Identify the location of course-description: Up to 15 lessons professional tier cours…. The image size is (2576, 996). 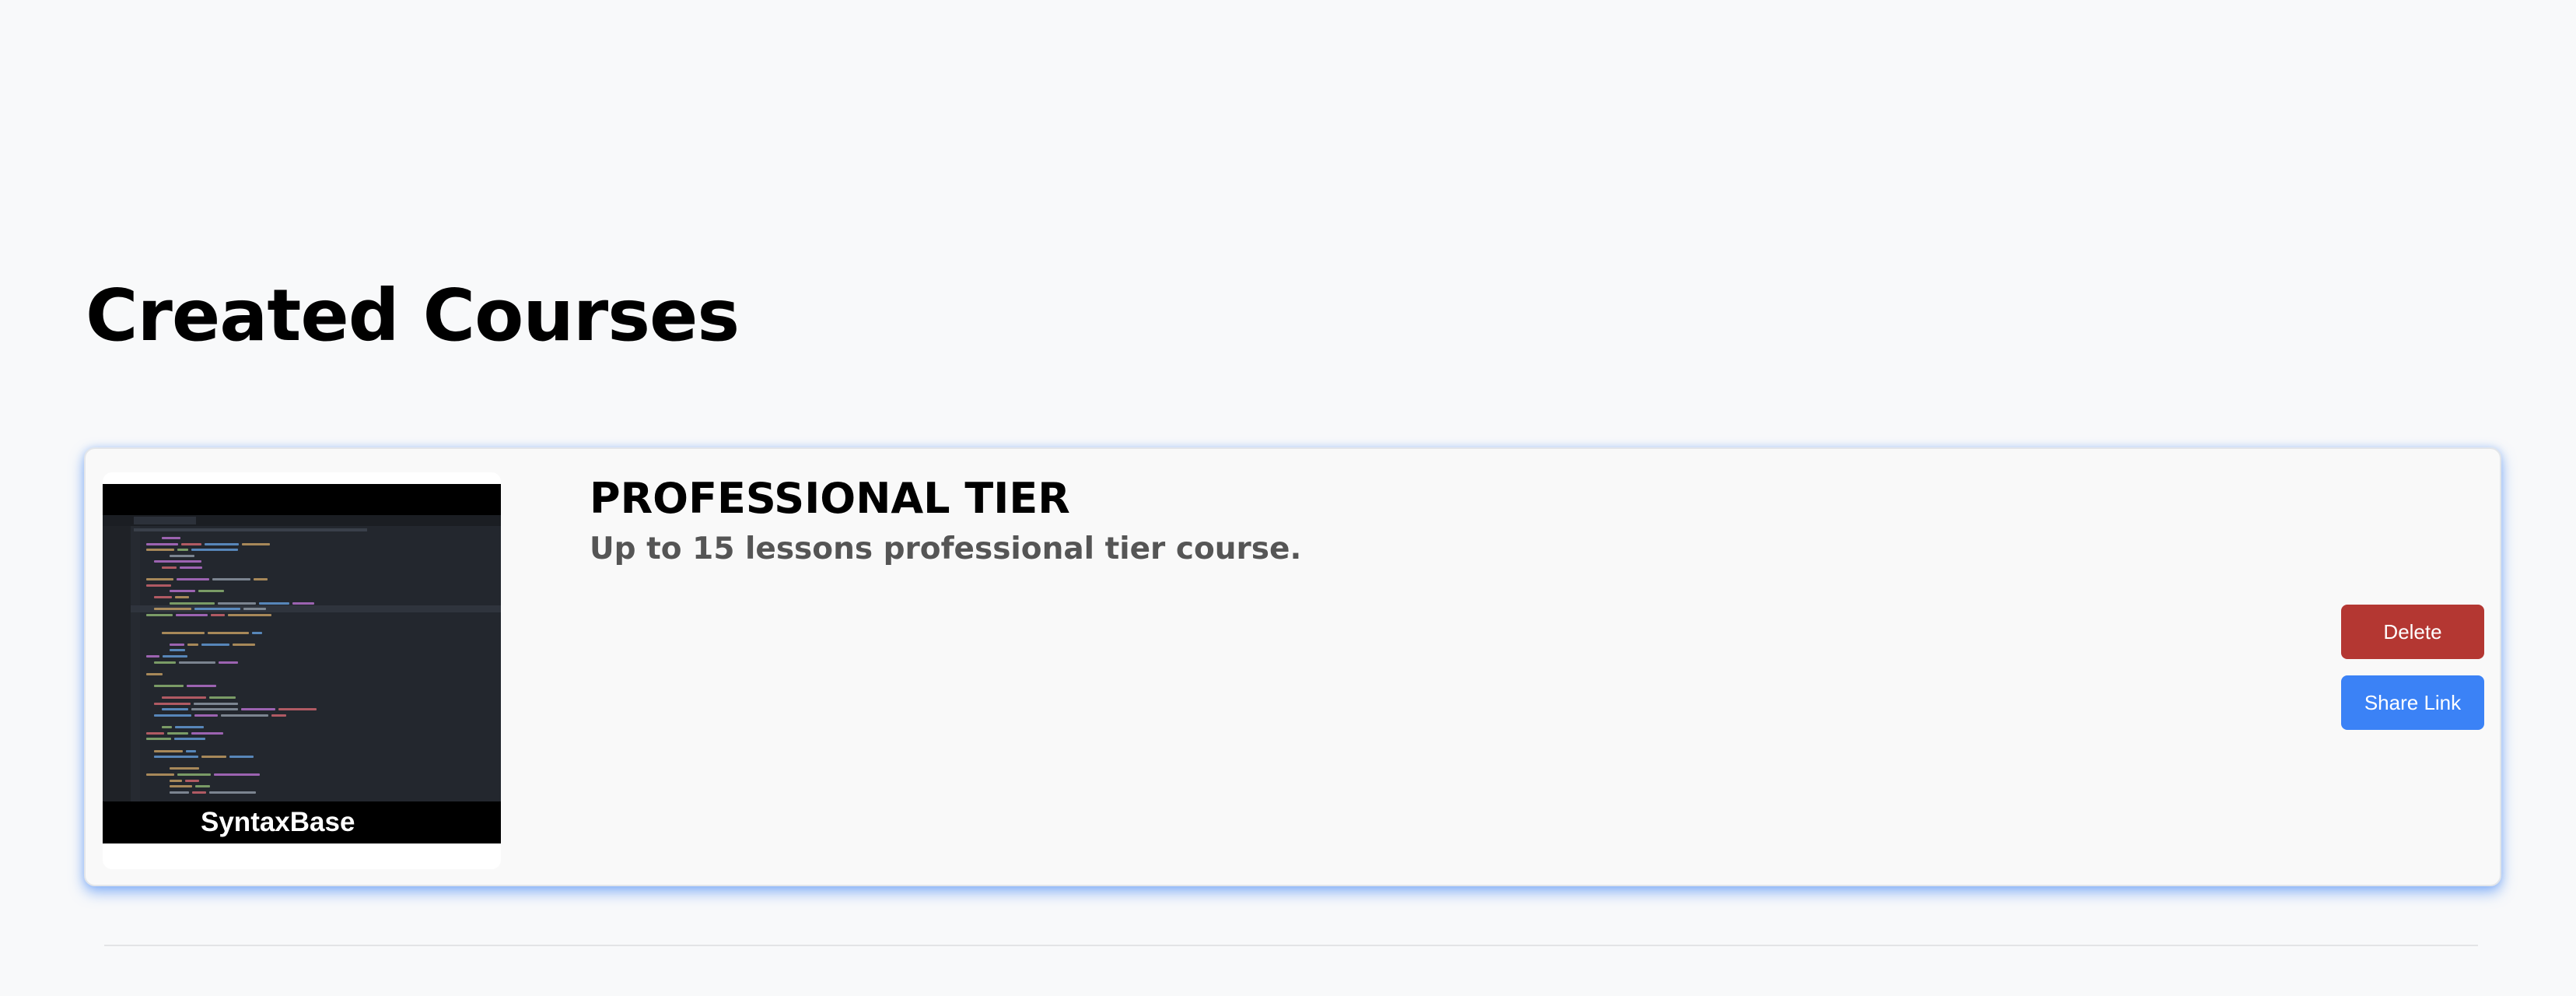
(946, 548).